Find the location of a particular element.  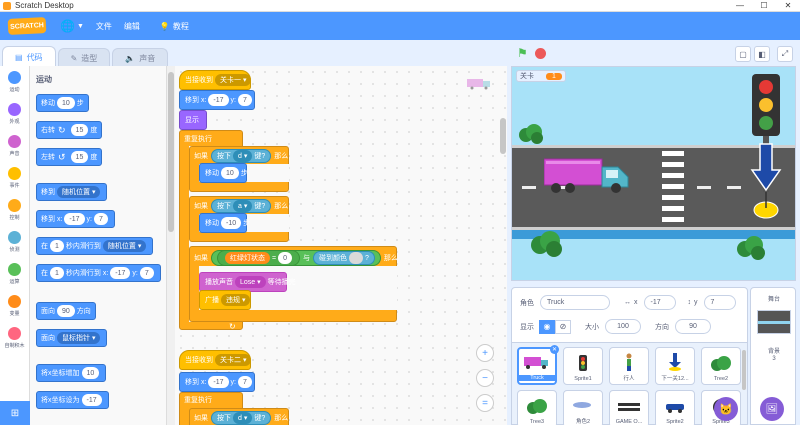

file-menu: 文件 is located at coordinates (104, 26).